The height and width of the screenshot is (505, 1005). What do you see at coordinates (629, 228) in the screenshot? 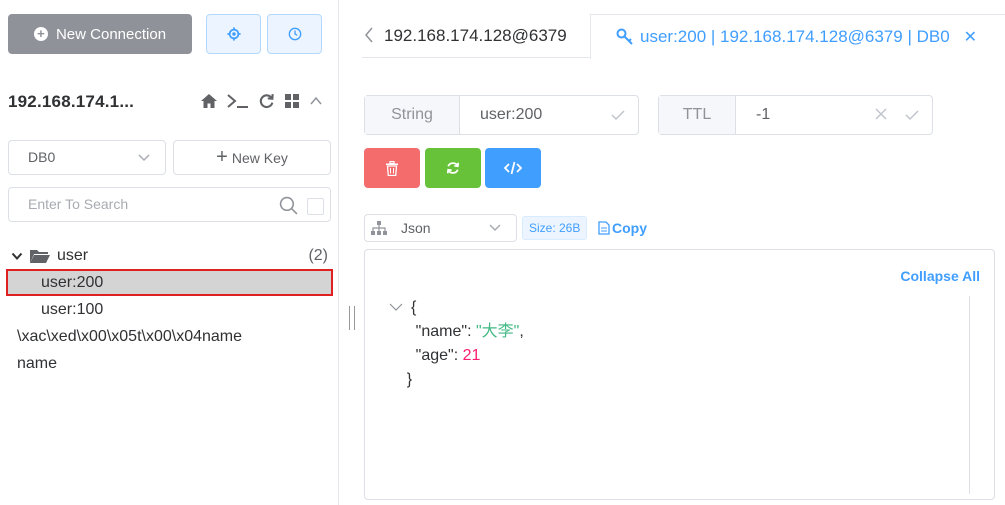
I see `copy-label: Copy` at bounding box center [629, 228].